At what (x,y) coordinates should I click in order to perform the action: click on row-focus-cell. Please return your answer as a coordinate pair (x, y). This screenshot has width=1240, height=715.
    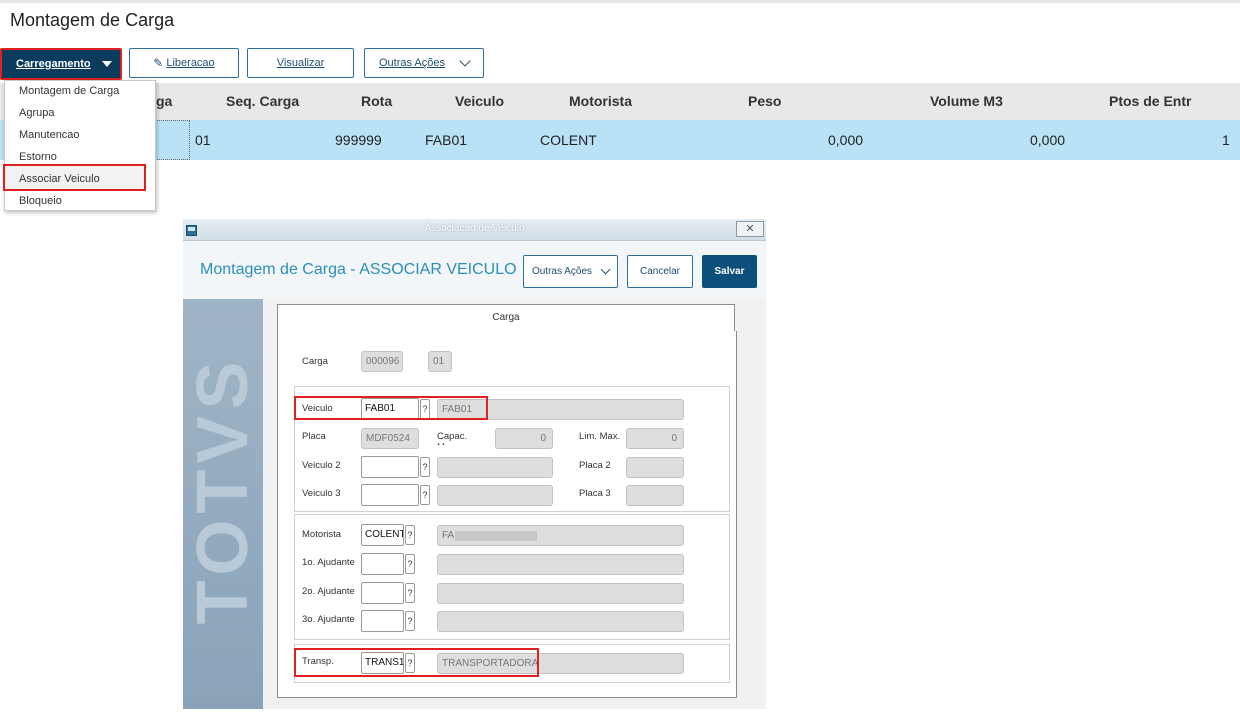
    Looking at the image, I should click on (171, 140).